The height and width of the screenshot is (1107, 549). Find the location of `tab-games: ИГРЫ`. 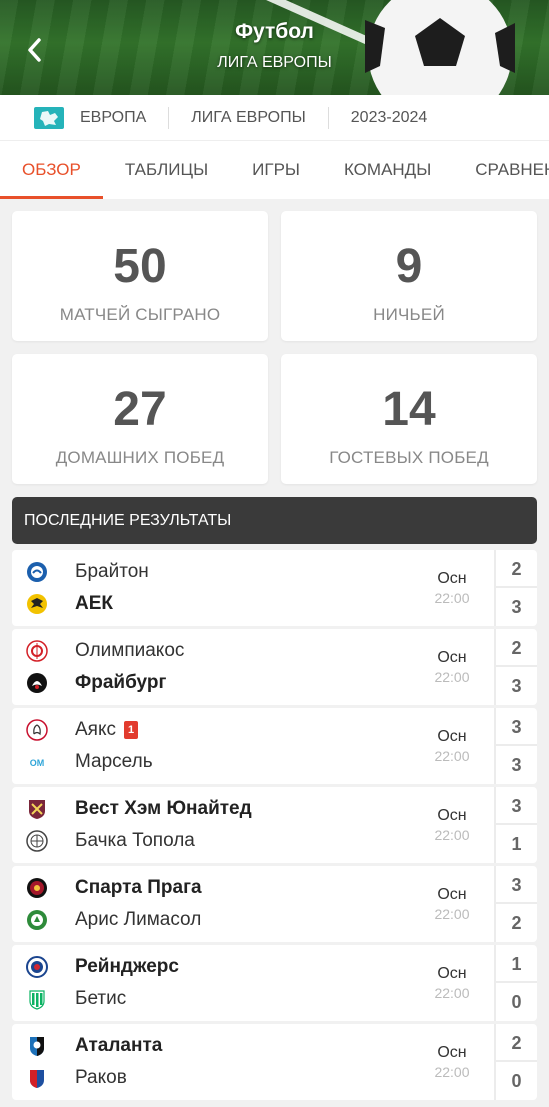

tab-games: ИГРЫ is located at coordinates (276, 170).